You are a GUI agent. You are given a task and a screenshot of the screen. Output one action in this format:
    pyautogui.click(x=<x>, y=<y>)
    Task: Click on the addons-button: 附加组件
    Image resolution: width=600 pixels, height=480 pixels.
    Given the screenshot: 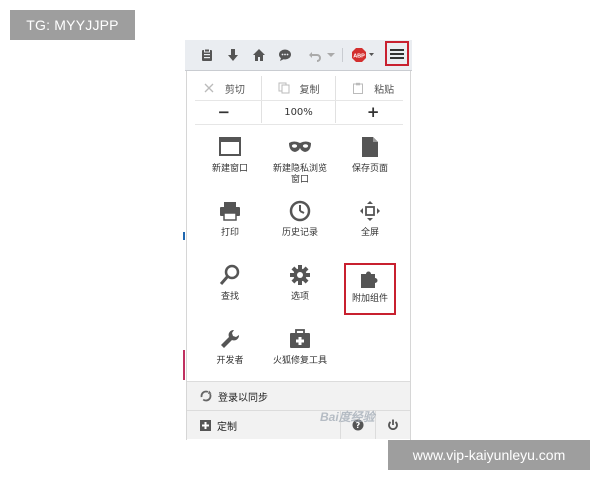 What is the action you would take?
    pyautogui.click(x=370, y=289)
    